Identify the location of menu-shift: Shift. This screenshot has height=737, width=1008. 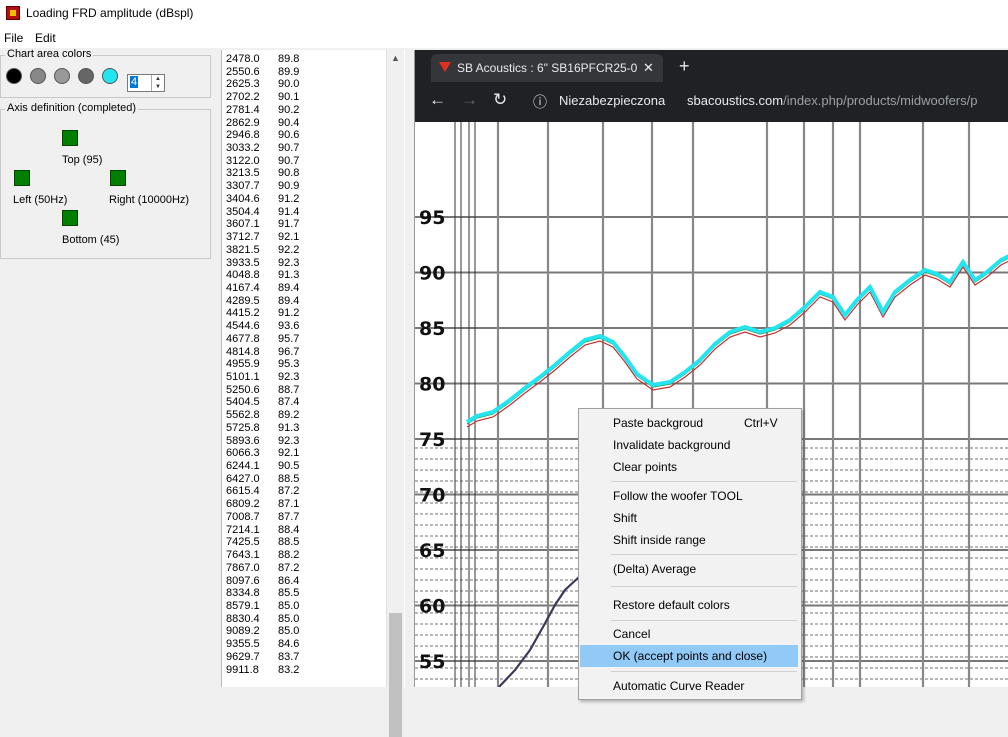
(689, 518).